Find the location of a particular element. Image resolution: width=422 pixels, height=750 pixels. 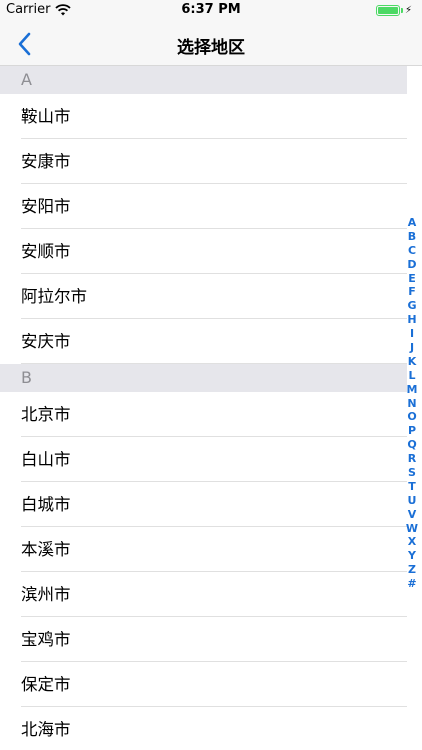

city-row: 安阳市 is located at coordinates (203, 206).